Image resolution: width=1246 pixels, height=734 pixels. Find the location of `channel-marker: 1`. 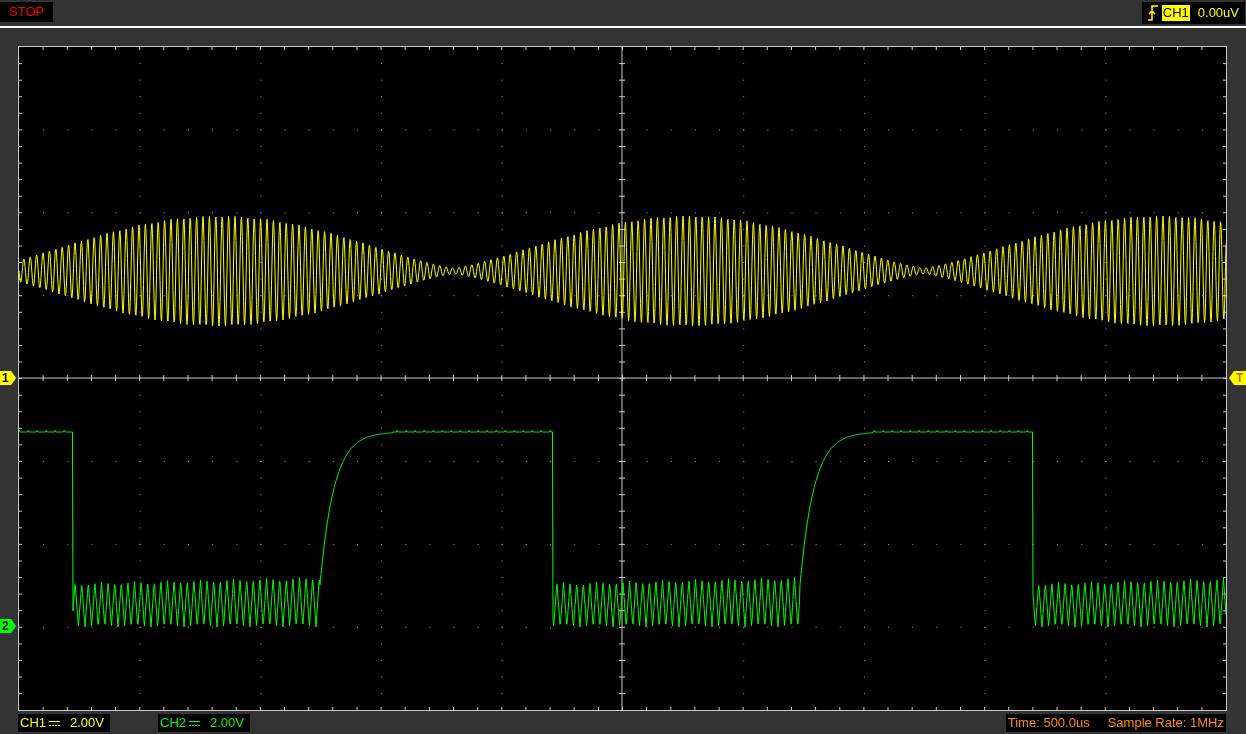

channel-marker: 1 is located at coordinates (8, 378).